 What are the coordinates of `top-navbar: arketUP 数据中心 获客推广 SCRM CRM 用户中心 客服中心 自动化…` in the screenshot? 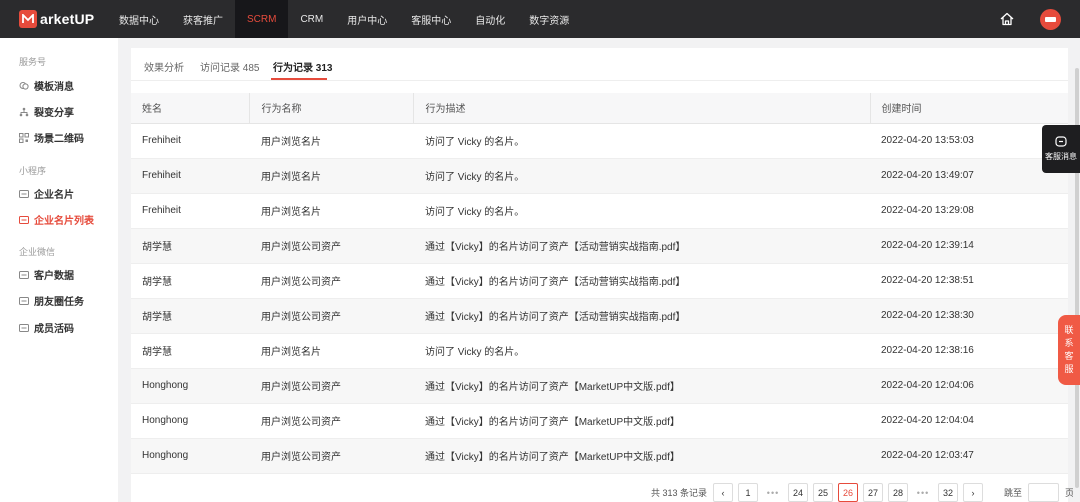 It's located at (540, 19).